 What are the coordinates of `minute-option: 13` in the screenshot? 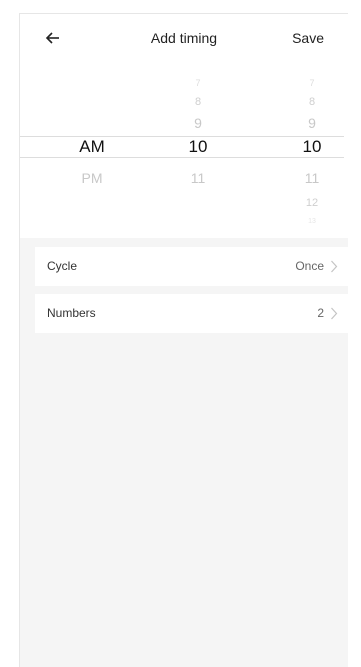 It's located at (312, 222).